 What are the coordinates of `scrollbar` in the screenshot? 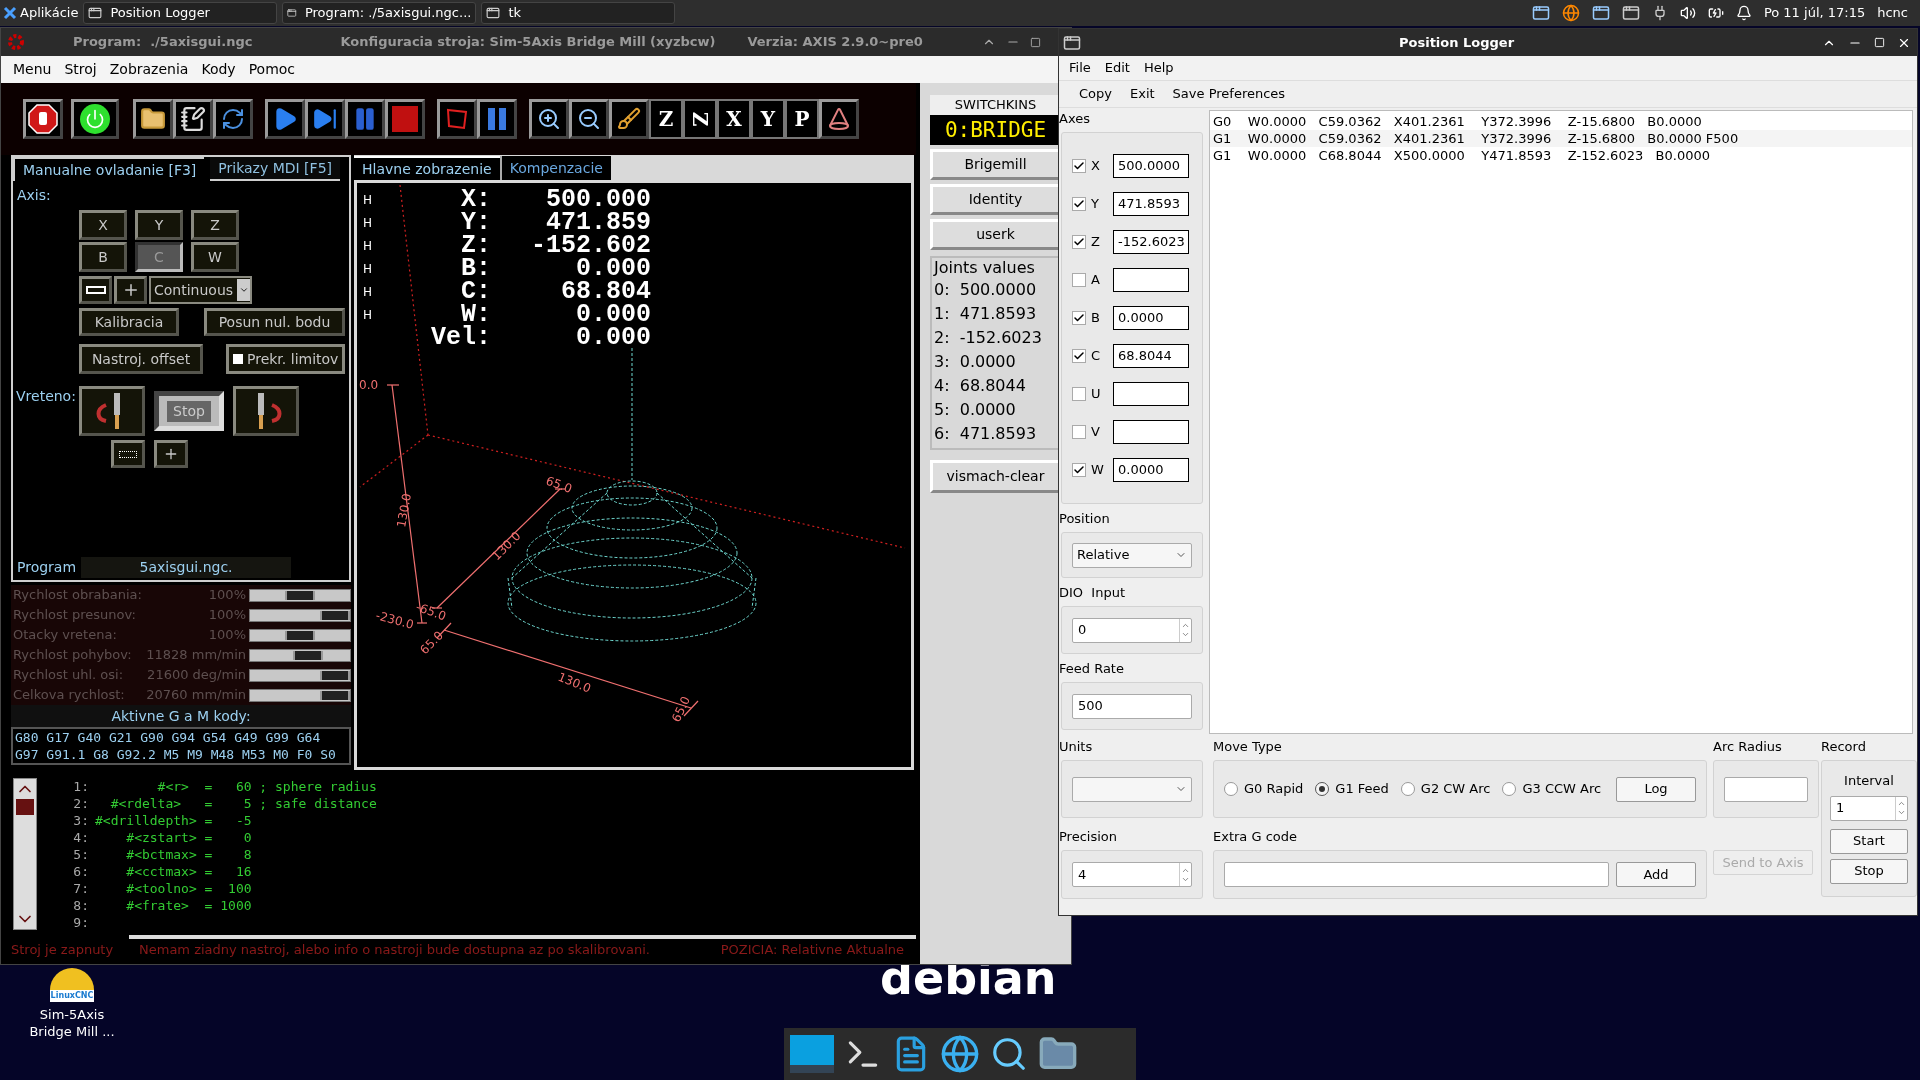 It's located at (25, 854).